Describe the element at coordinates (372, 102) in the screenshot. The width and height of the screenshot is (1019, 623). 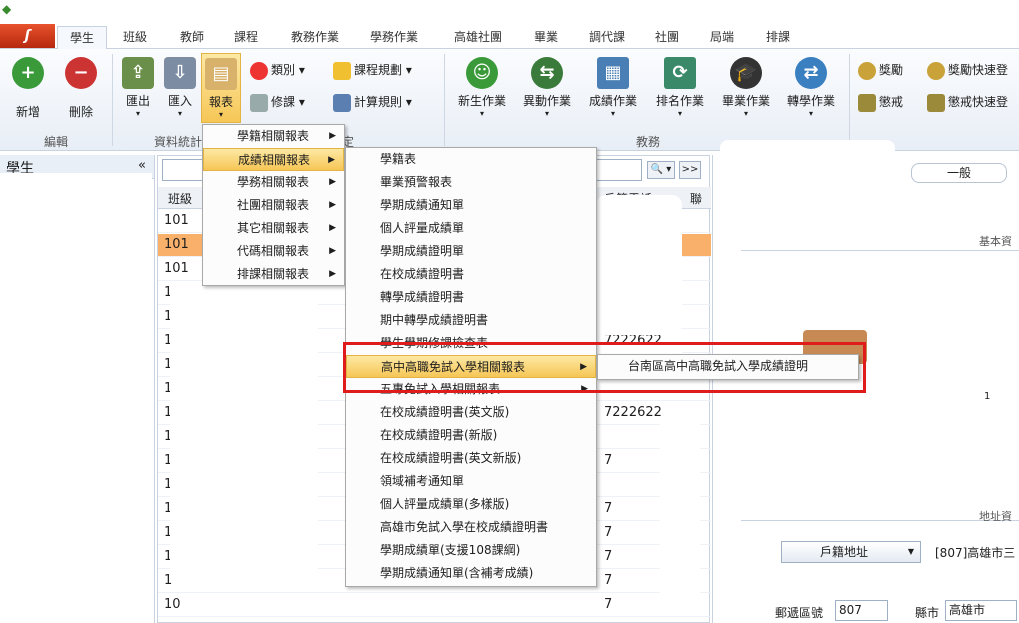
I see `calc-rule-button: 計算規則 ▾` at that location.